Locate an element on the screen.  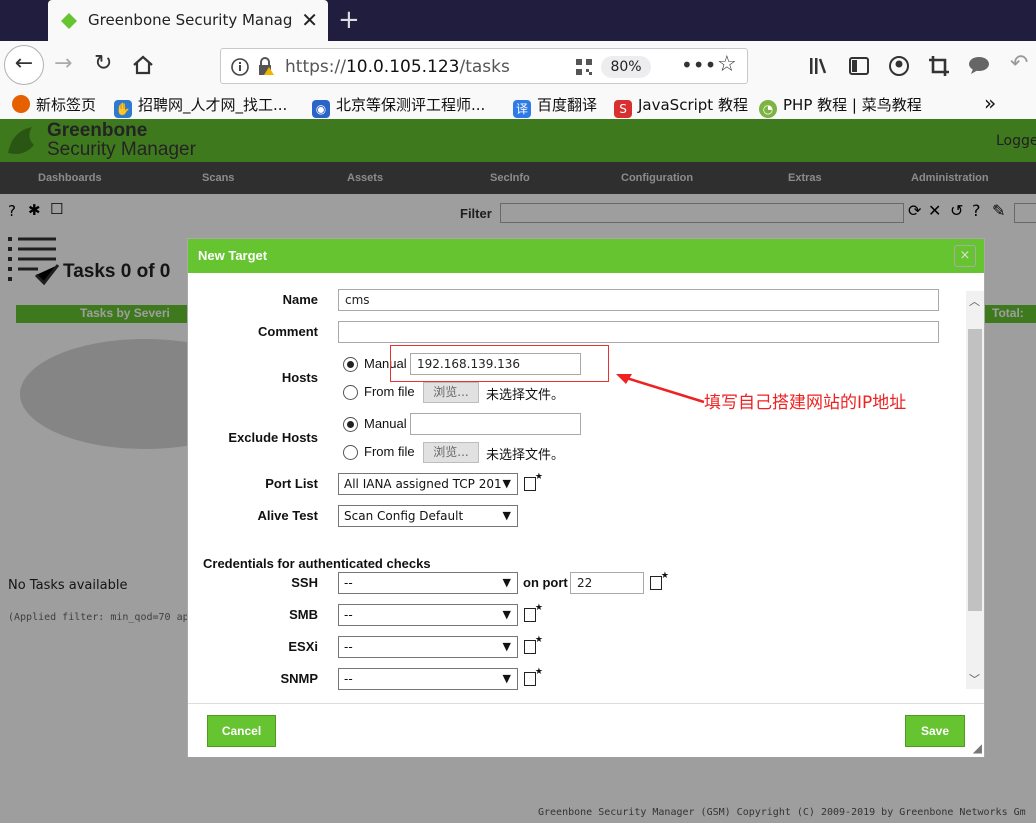
exclude-manual-input is located at coordinates (495, 424).